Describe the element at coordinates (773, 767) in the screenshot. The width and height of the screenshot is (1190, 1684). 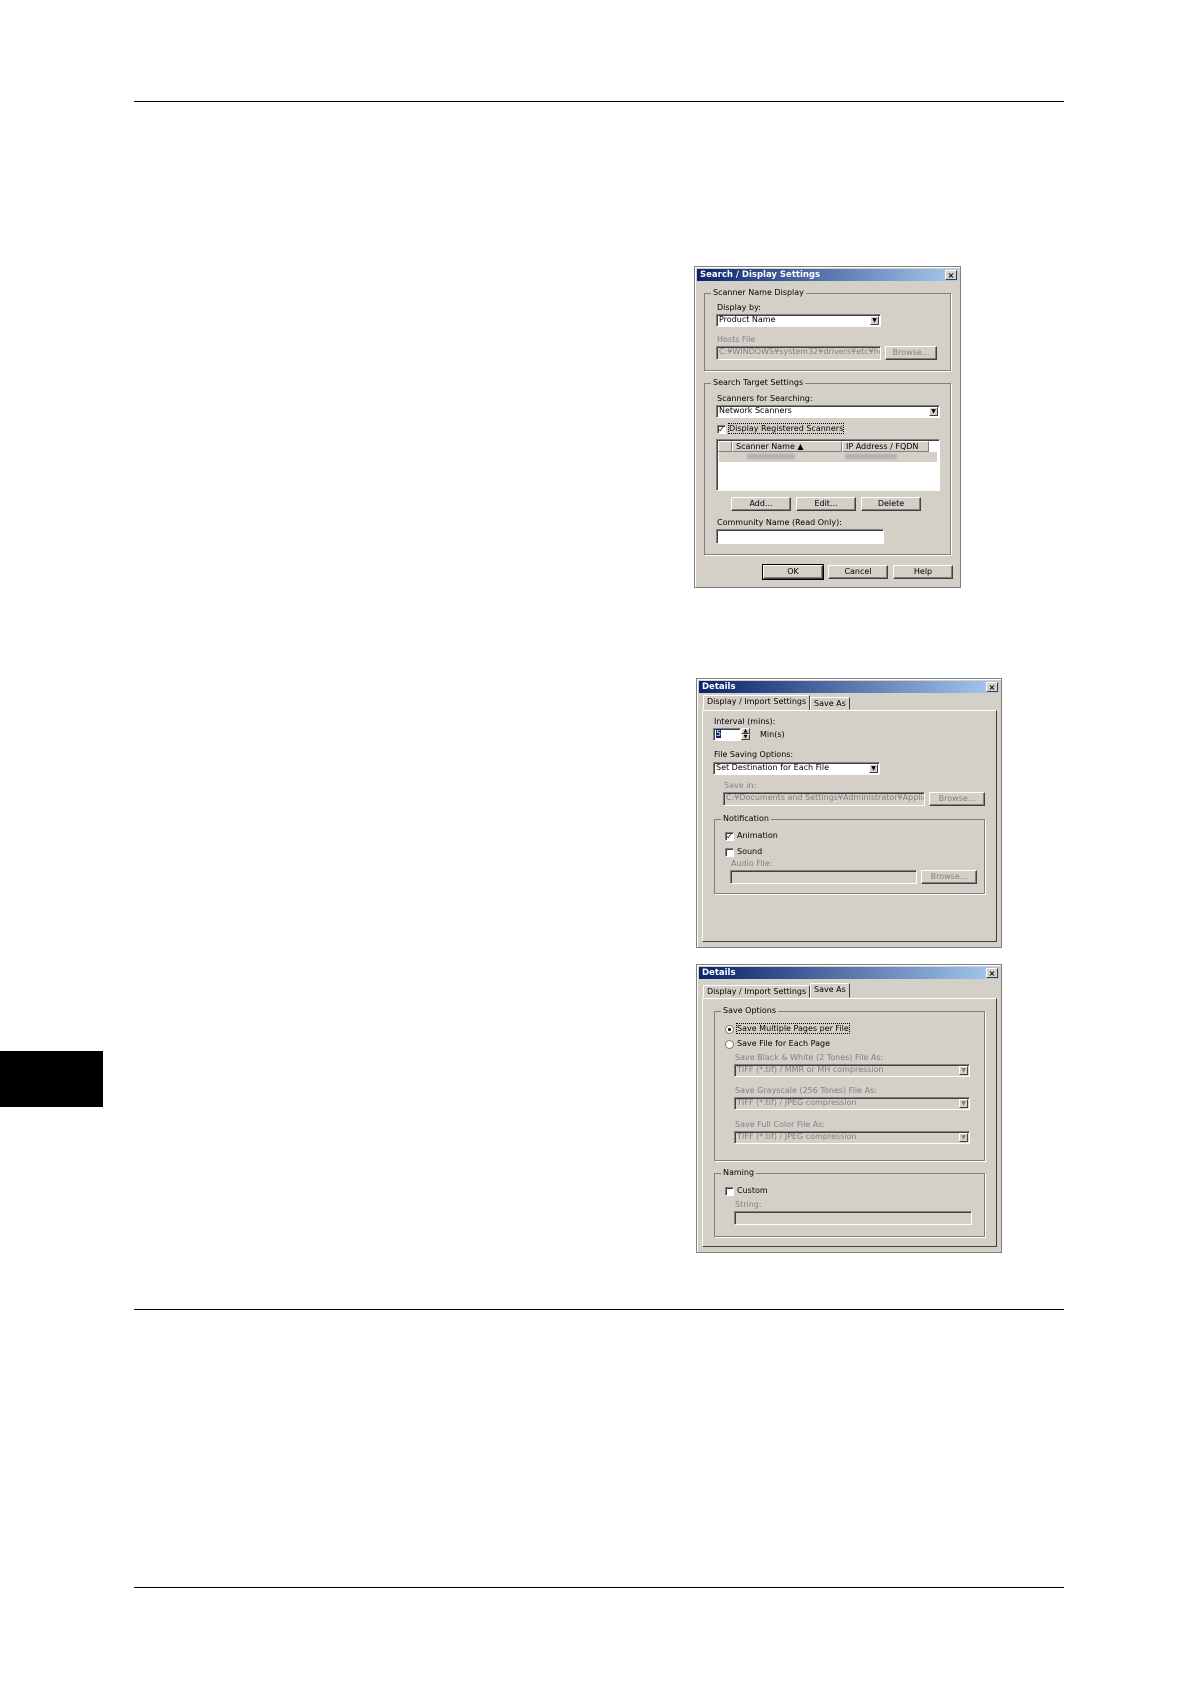
I see `file-saving-value: Set Destination for Each File` at that location.